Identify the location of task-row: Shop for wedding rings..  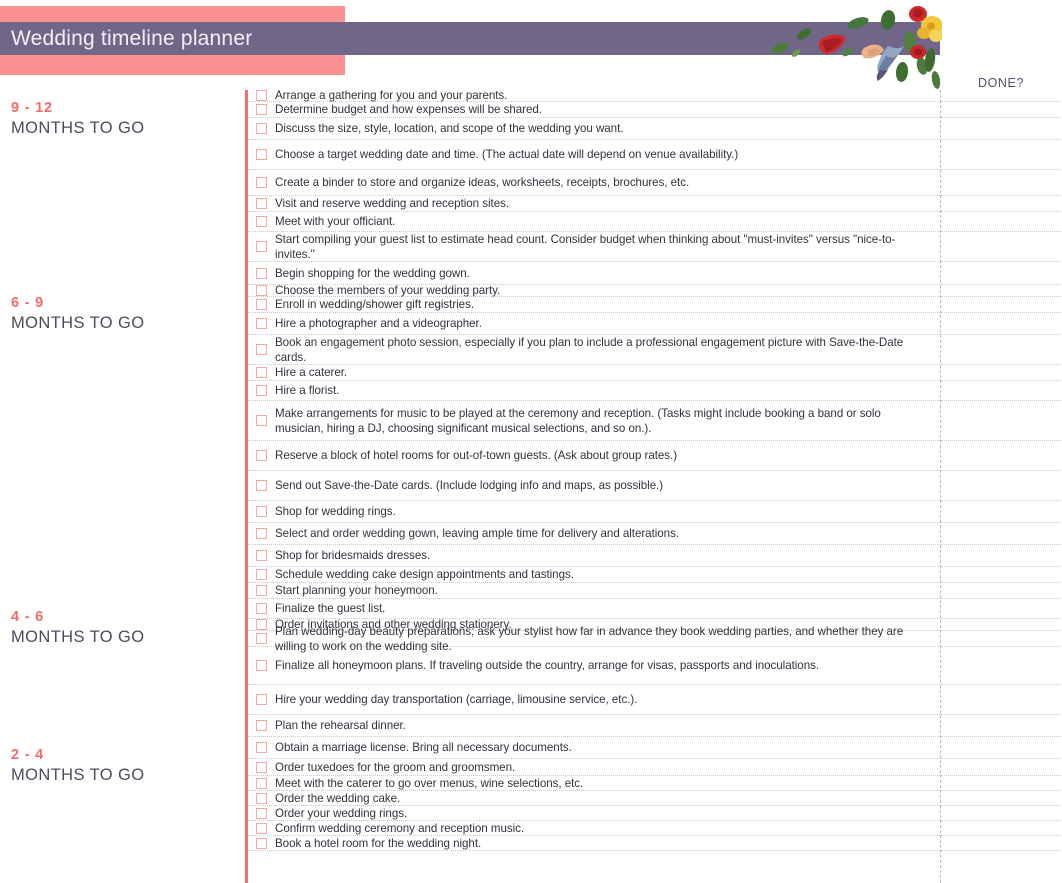
(594, 512).